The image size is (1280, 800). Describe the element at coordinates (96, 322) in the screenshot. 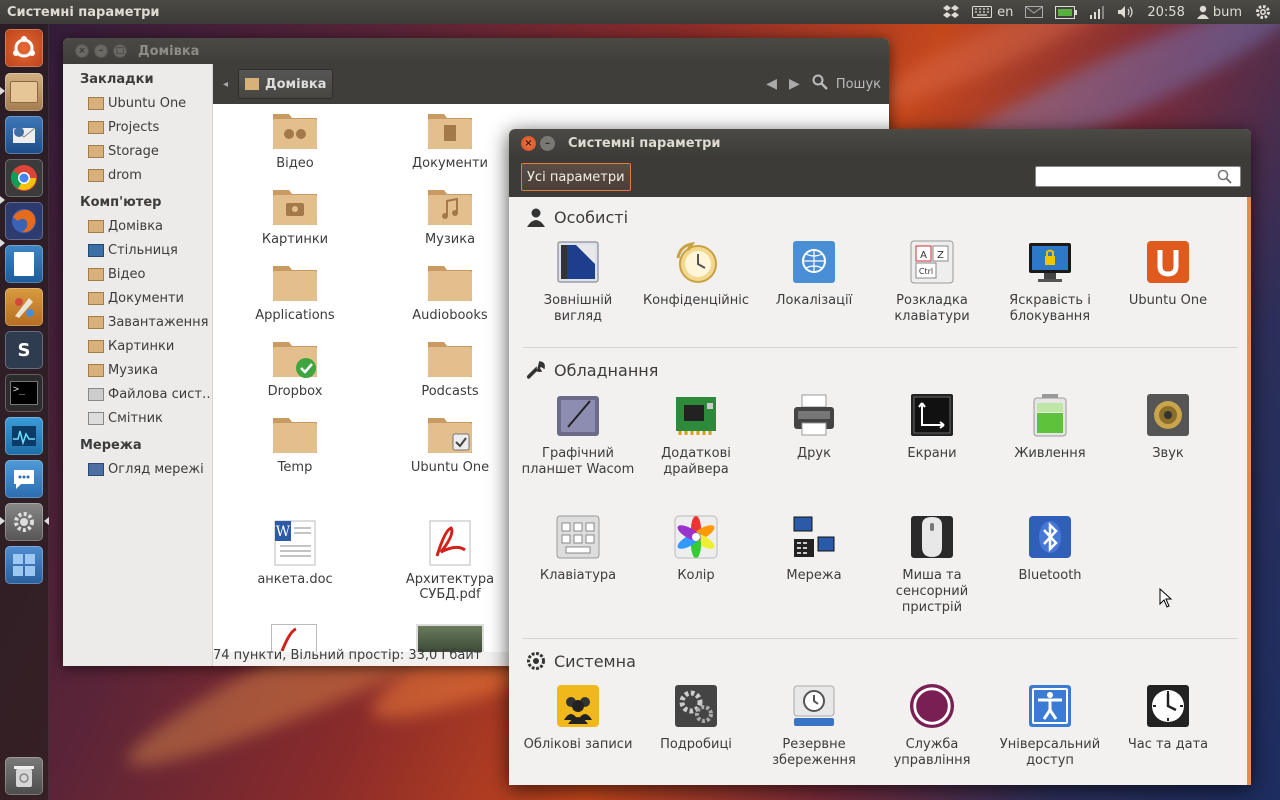

I see `downloads-folder-icon` at that location.